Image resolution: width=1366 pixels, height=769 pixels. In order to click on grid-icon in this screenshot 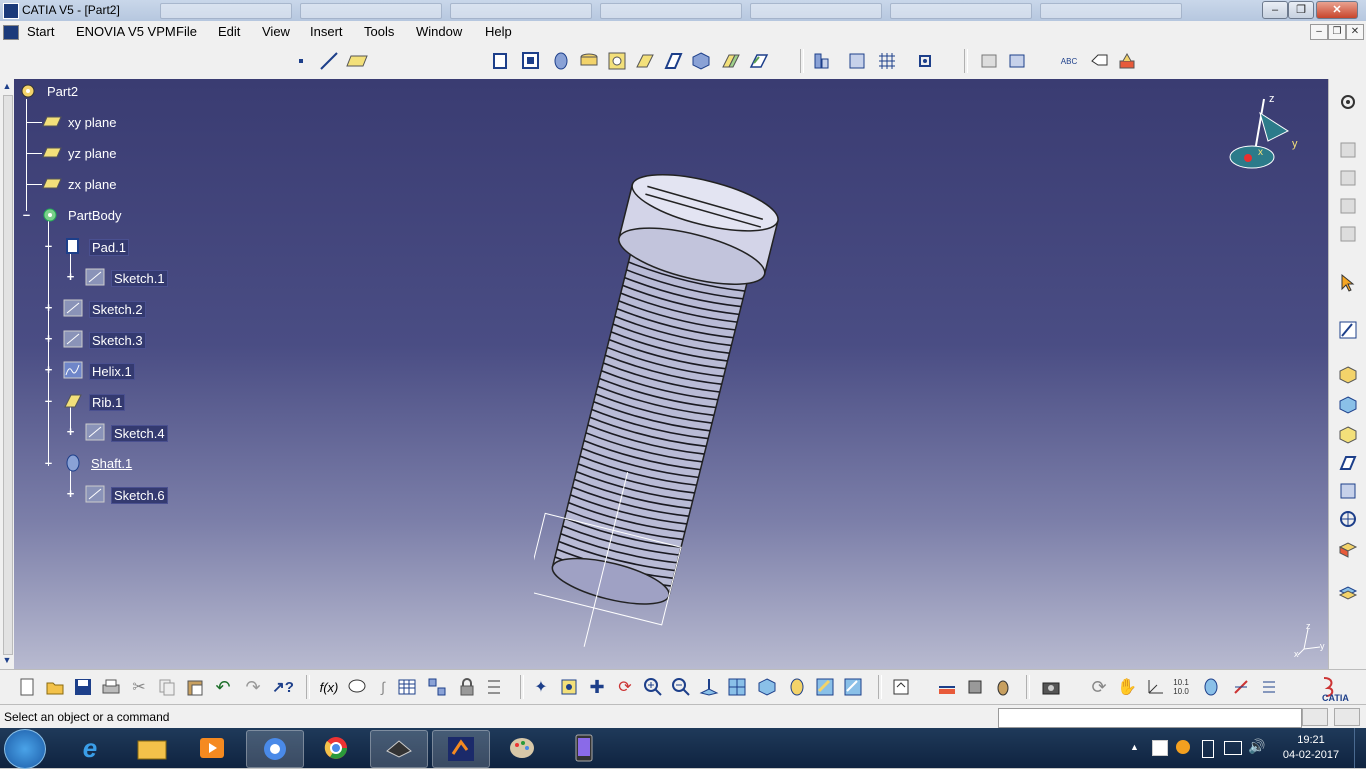, I will do `click(887, 61)`.